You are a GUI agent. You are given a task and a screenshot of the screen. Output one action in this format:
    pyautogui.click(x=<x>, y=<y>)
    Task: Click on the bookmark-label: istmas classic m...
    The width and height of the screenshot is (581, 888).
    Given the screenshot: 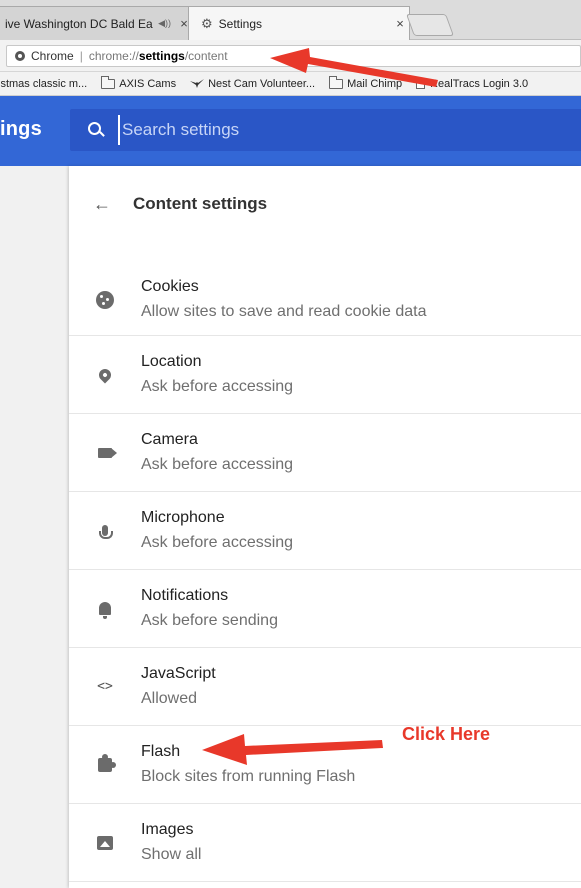 What is the action you would take?
    pyautogui.click(x=44, y=83)
    